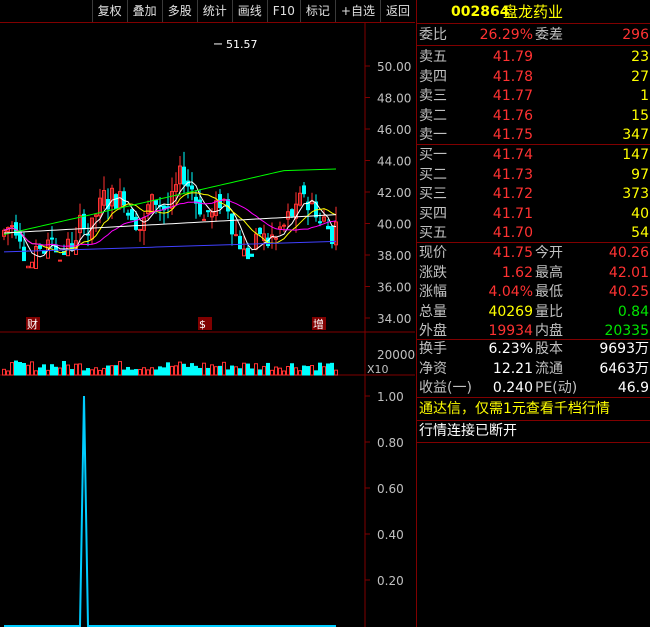  Describe the element at coordinates (533, 388) in the screenshot. I see `fundamental-row: 收益(一) 0.240 PE(动) 46.9` at that location.